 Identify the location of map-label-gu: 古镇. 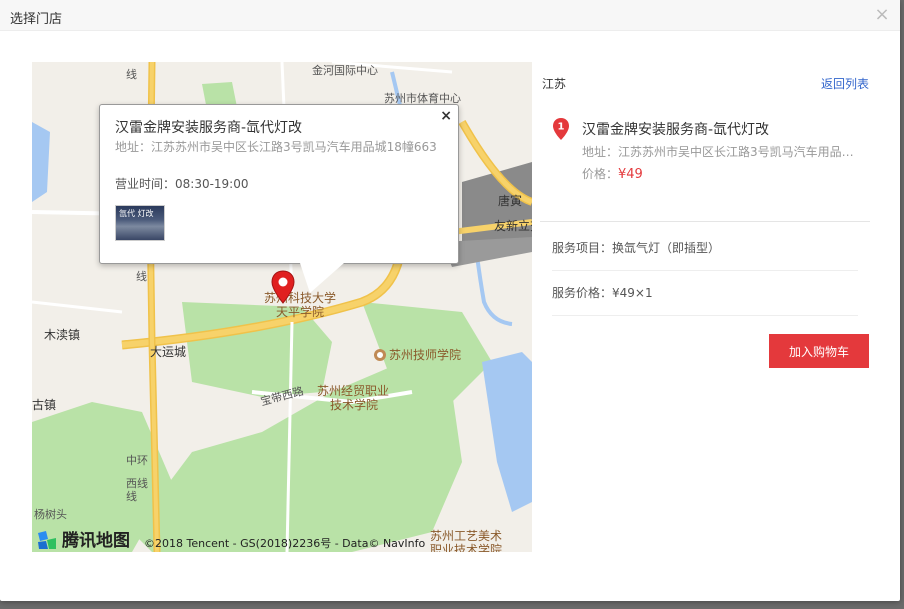
(44, 405).